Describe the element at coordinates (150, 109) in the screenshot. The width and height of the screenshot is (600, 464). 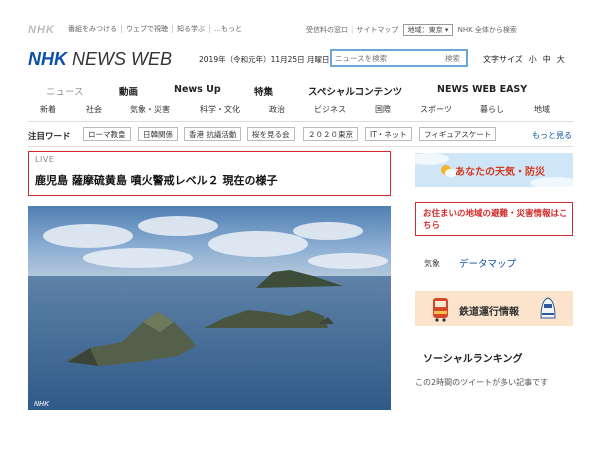
I see `category-weather-disaster: 気象・災害` at that location.